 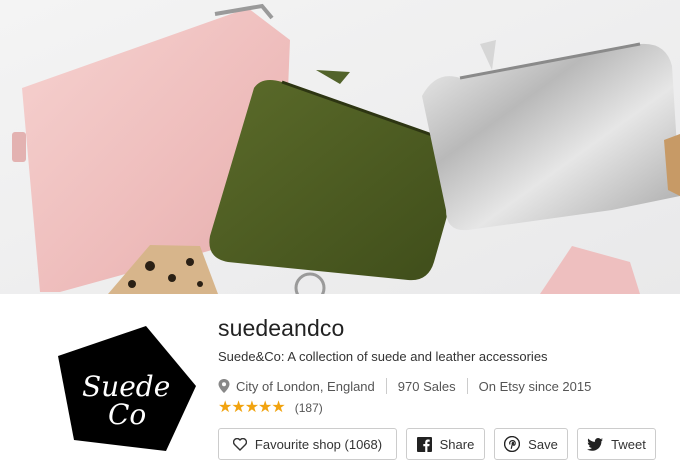 I want to click on logo-text-line2: Co, so click(x=127, y=414).